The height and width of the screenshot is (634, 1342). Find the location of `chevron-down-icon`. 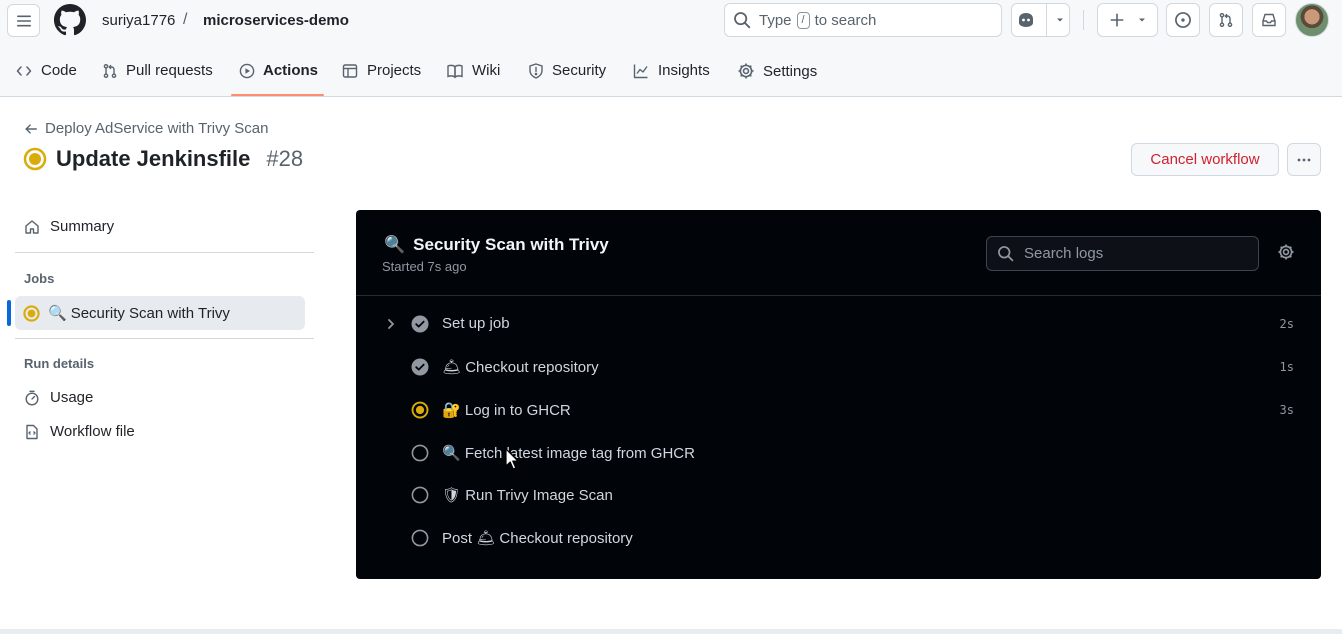

chevron-down-icon is located at coordinates (1141, 20).